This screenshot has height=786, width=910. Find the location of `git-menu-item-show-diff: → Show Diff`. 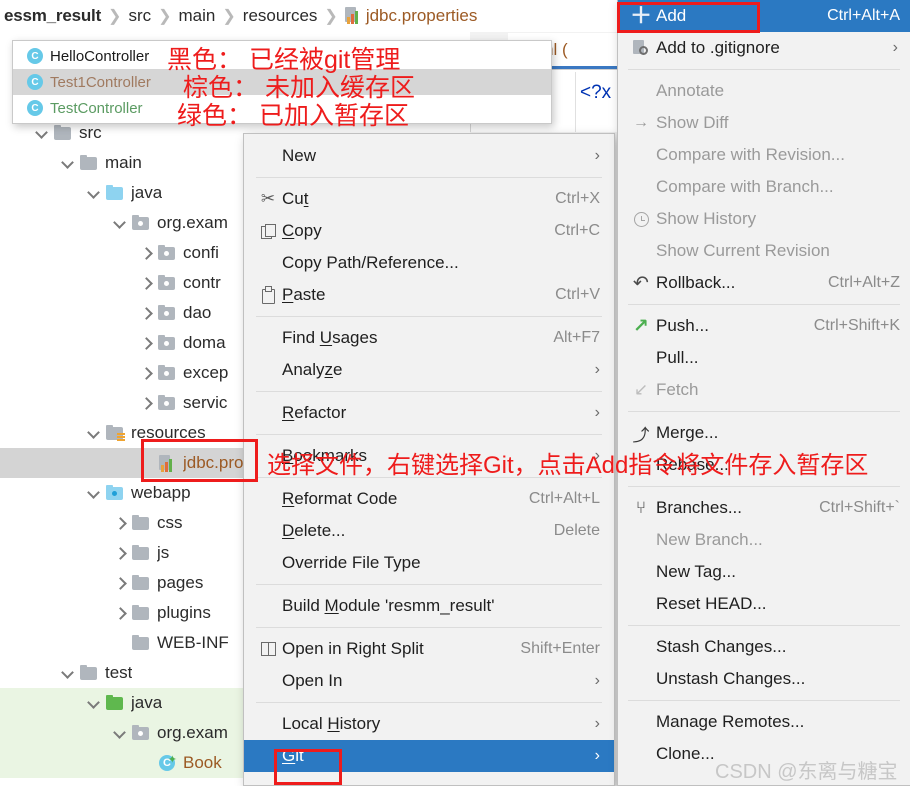

git-menu-item-show-diff: → Show Diff is located at coordinates (764, 123).